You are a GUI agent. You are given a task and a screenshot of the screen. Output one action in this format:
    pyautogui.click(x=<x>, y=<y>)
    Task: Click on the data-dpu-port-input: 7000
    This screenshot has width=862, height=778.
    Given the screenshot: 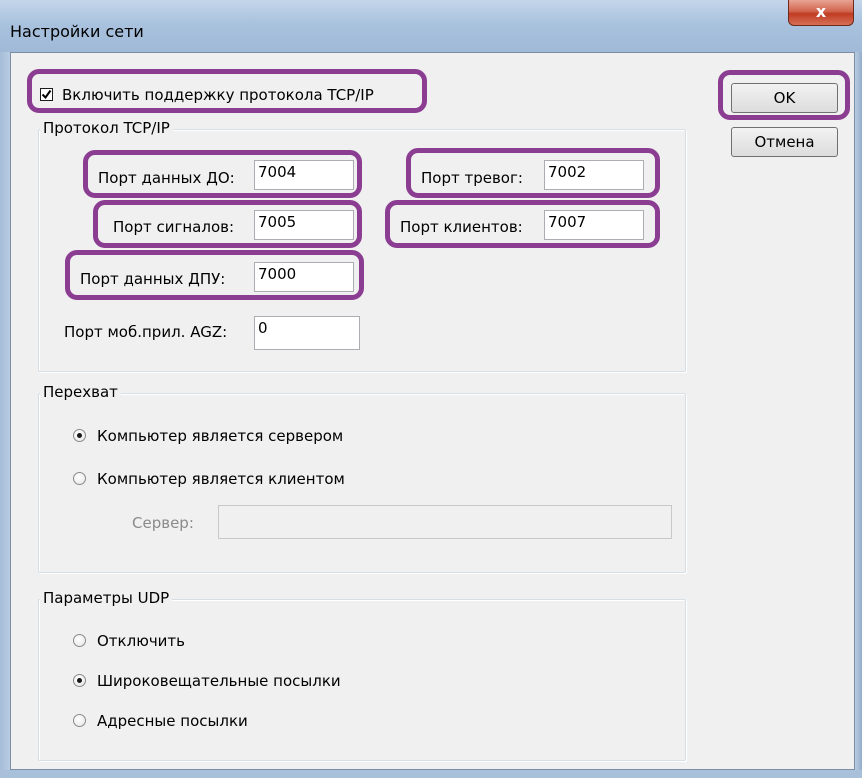 What is the action you would take?
    pyautogui.click(x=304, y=277)
    